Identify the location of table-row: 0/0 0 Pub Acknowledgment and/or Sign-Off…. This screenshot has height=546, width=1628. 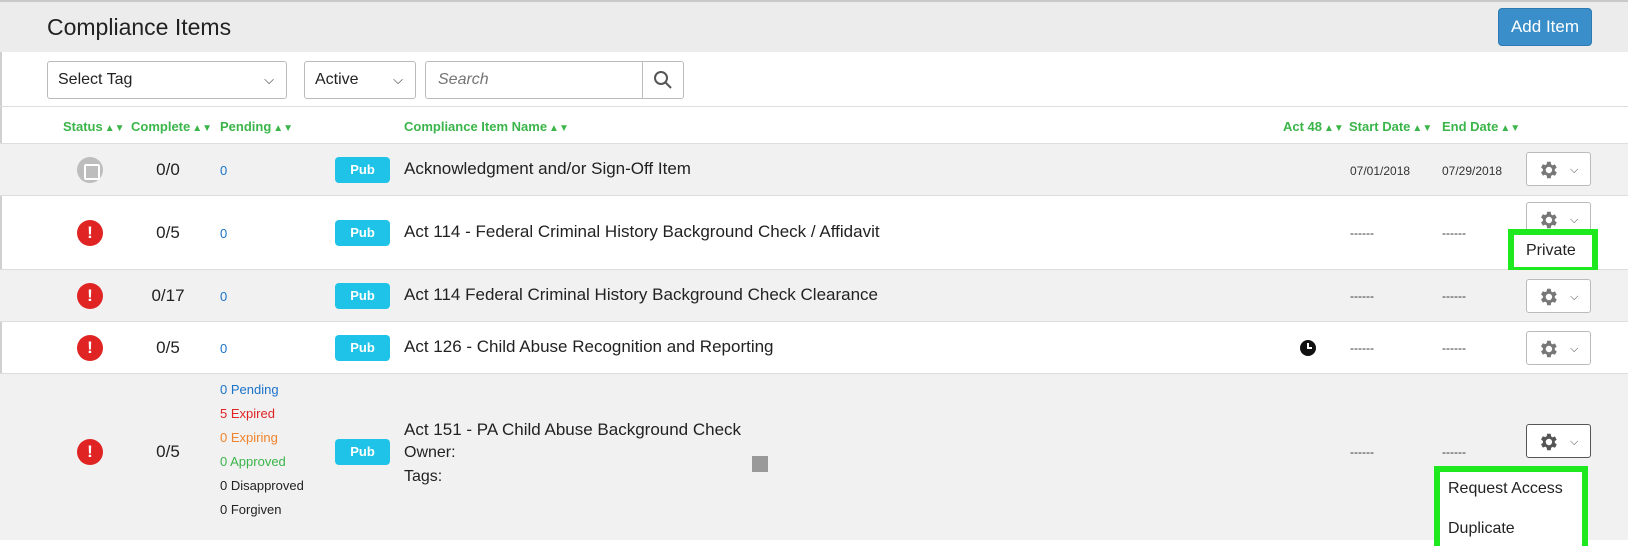
(814, 170).